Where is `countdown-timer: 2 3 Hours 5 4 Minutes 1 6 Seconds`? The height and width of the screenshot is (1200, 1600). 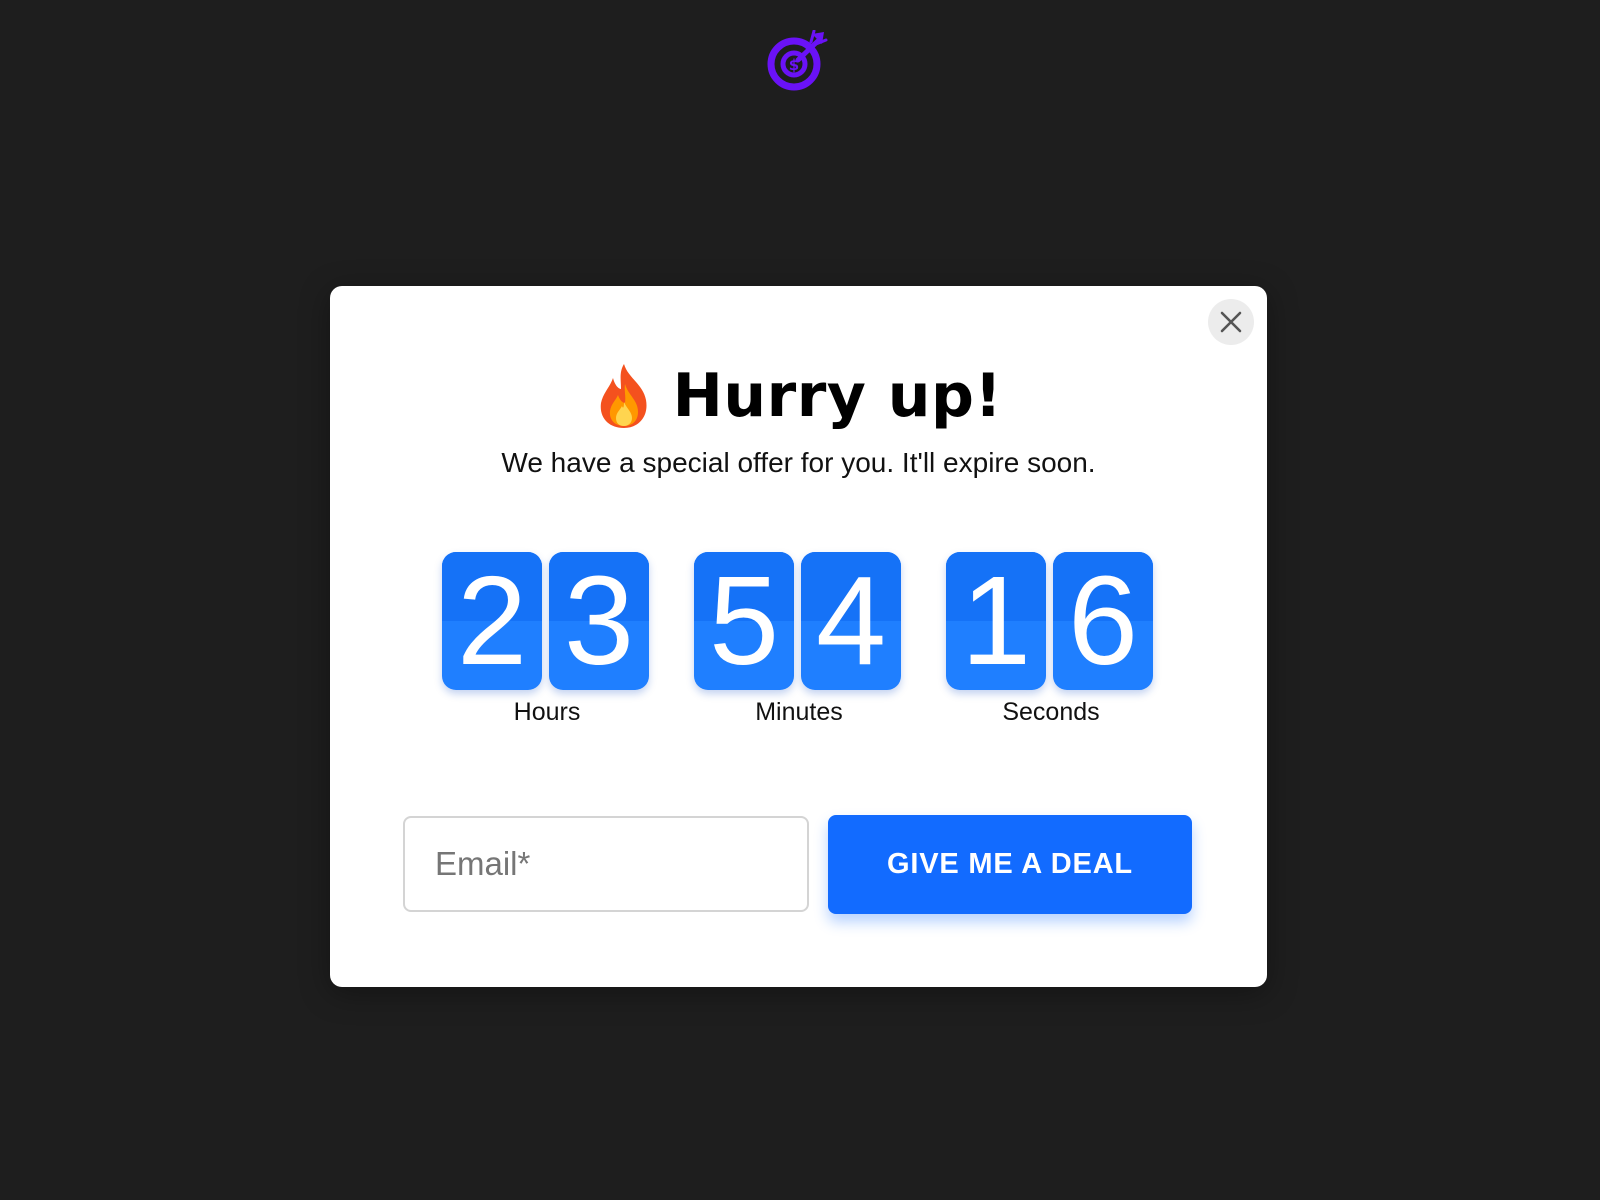
countdown-timer: 2 3 Hours 5 4 Minutes 1 6 Seconds is located at coordinates (798, 642).